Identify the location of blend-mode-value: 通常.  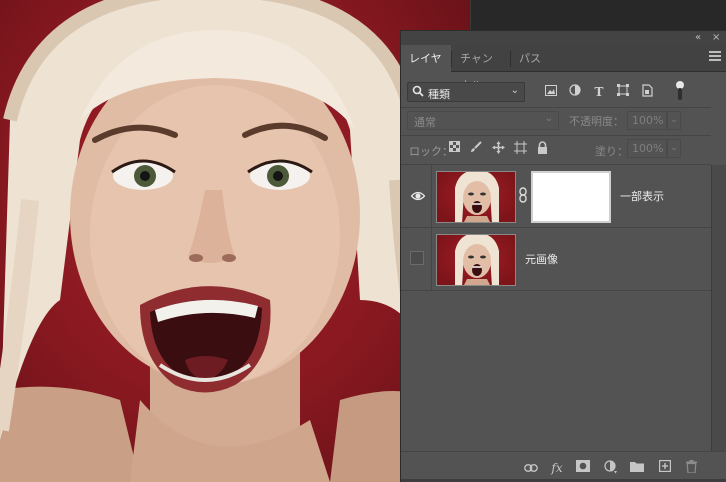
(425, 122).